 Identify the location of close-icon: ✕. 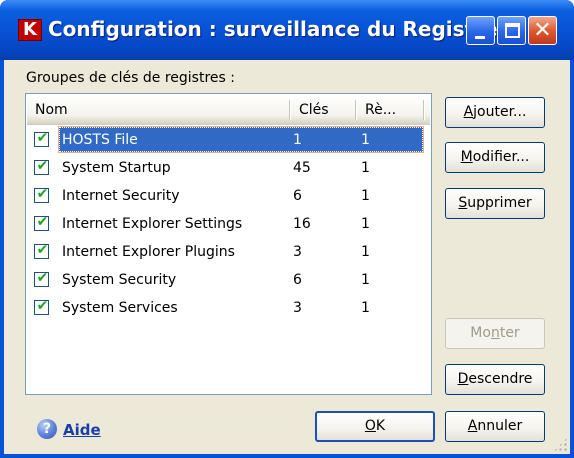
(542, 30).